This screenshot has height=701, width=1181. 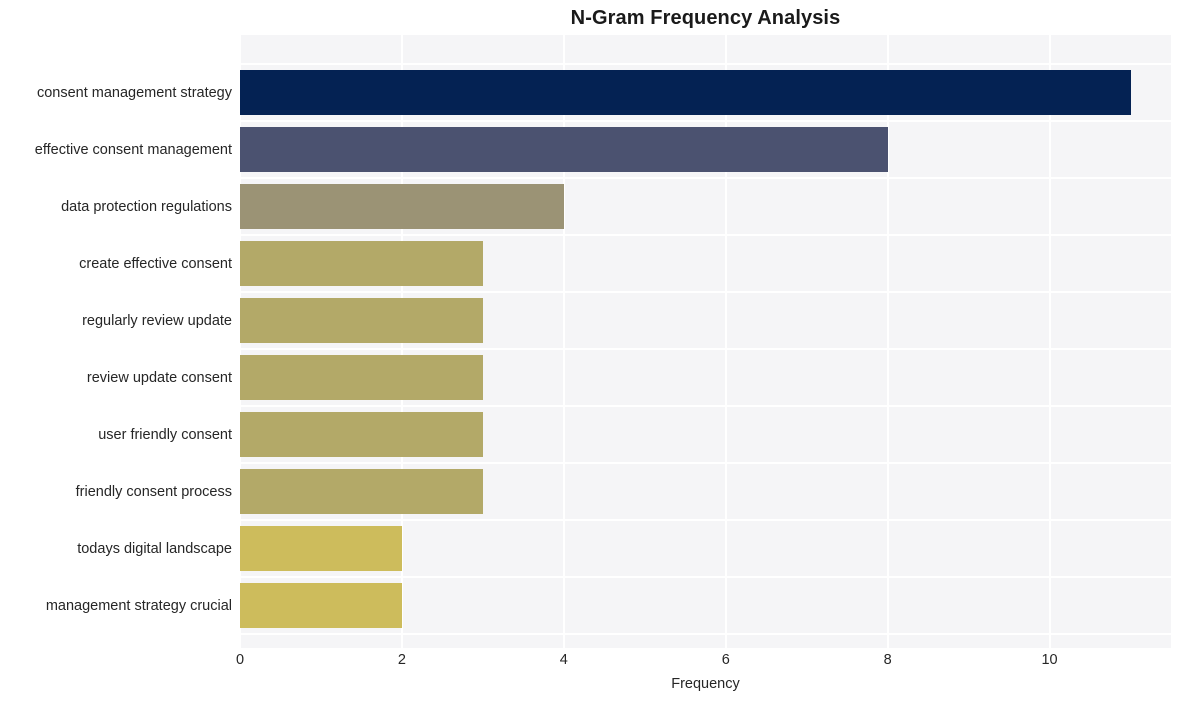 What do you see at coordinates (155, 263) in the screenshot?
I see `y-tick-label: create effective consent` at bounding box center [155, 263].